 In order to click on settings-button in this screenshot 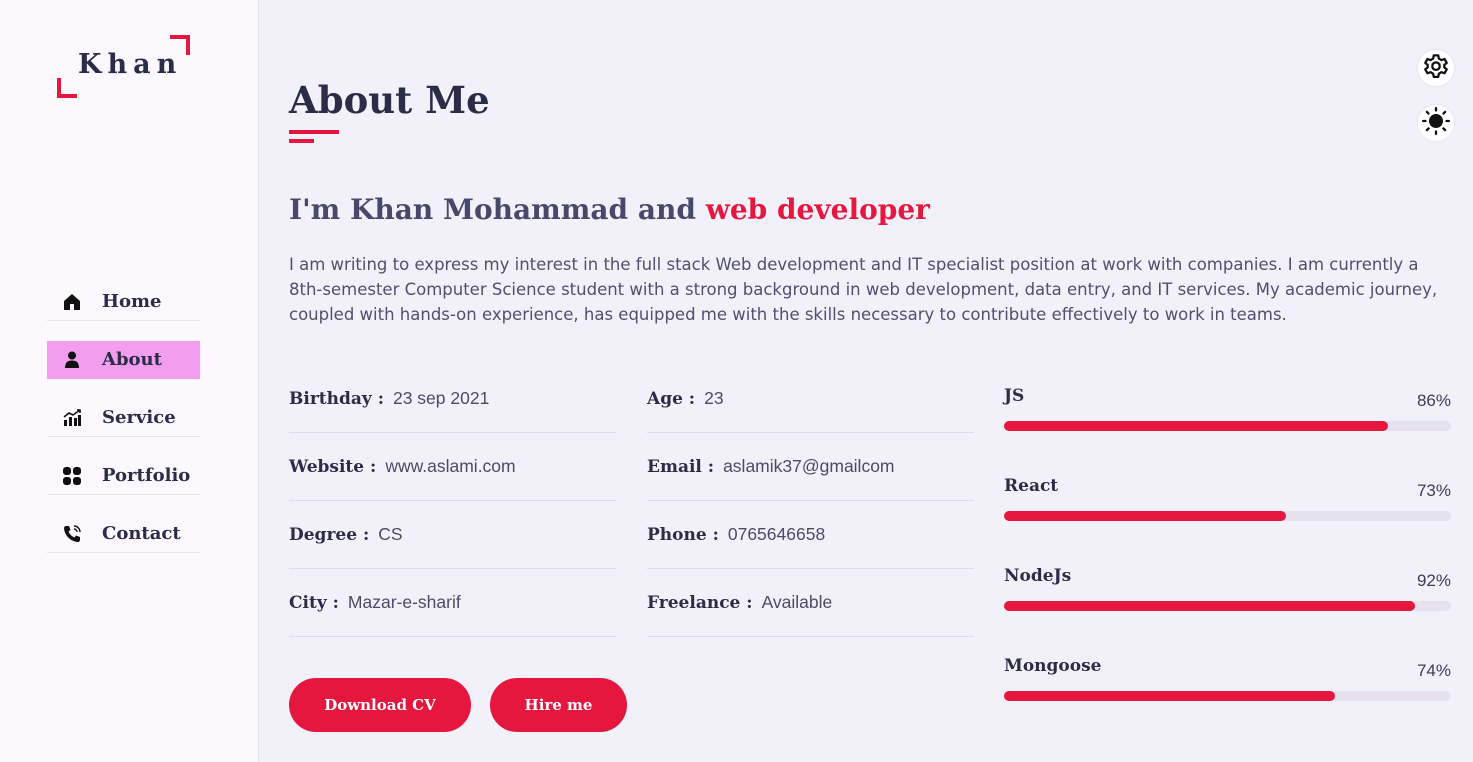, I will do `click(1436, 68)`.